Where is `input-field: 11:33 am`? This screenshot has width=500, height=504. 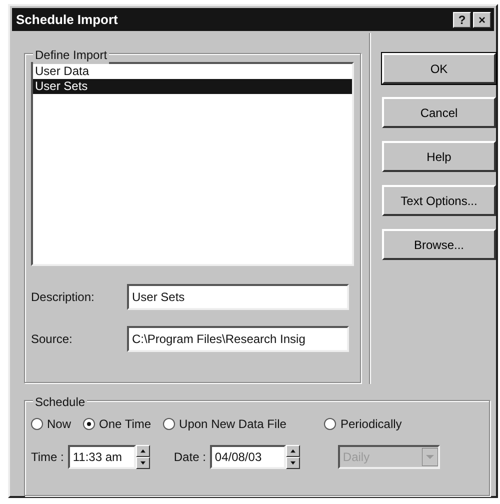 input-field: 11:33 am is located at coordinates (102, 457).